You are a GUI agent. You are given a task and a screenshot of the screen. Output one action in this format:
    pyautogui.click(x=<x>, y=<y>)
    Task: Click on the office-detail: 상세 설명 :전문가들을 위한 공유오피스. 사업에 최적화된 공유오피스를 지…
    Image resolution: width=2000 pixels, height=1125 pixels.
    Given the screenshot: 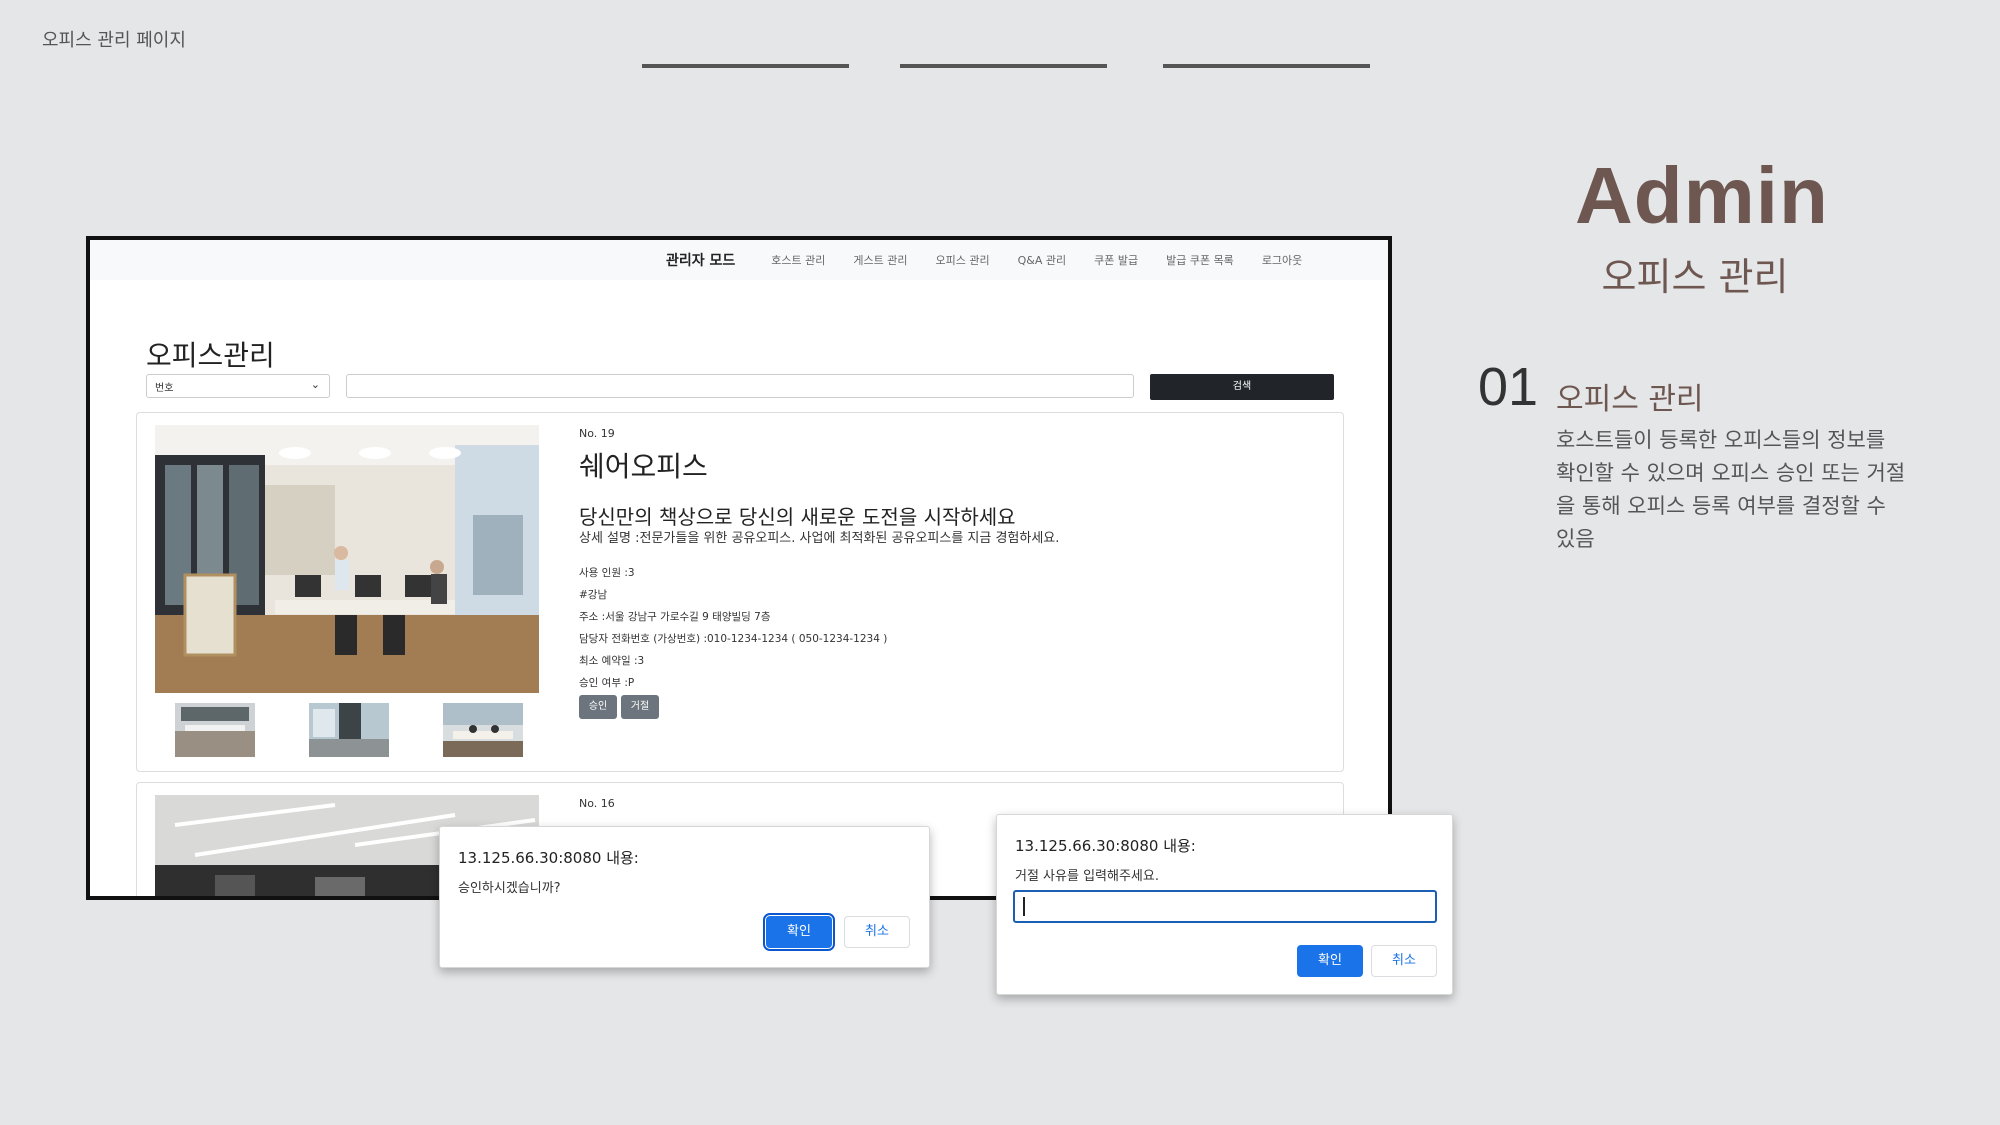 What is the action you would take?
    pyautogui.click(x=819, y=538)
    